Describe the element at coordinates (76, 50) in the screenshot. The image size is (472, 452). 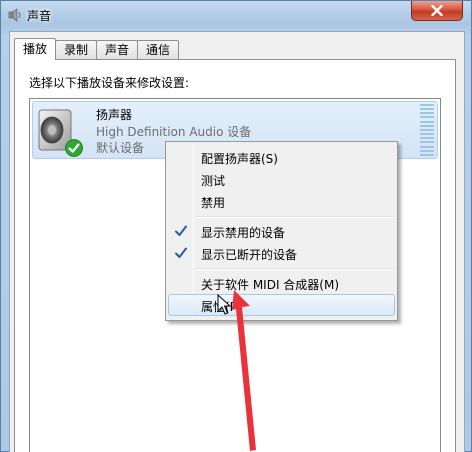
I see `tab-recording: 录制` at that location.